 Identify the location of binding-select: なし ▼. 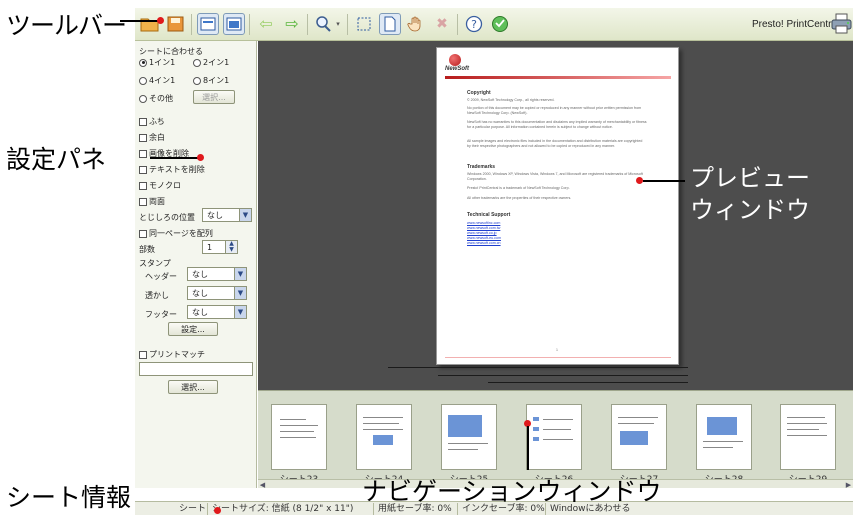
(227, 215).